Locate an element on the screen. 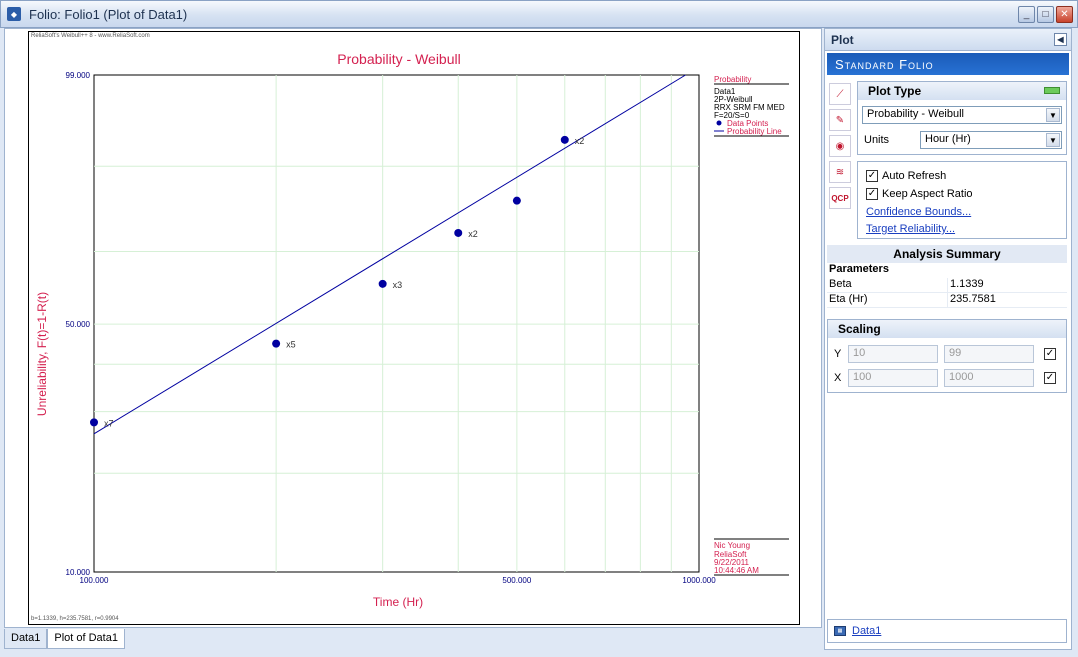 The height and width of the screenshot is (657, 1078). plot-line-icon: ⟋ is located at coordinates (840, 94).